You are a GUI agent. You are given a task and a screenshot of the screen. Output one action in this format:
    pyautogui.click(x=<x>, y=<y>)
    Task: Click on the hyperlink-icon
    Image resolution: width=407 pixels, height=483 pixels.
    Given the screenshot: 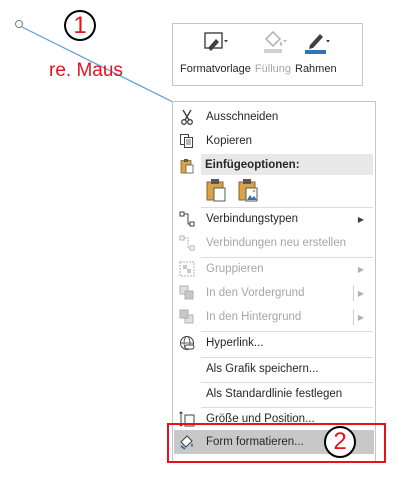 What is the action you would take?
    pyautogui.click(x=187, y=343)
    